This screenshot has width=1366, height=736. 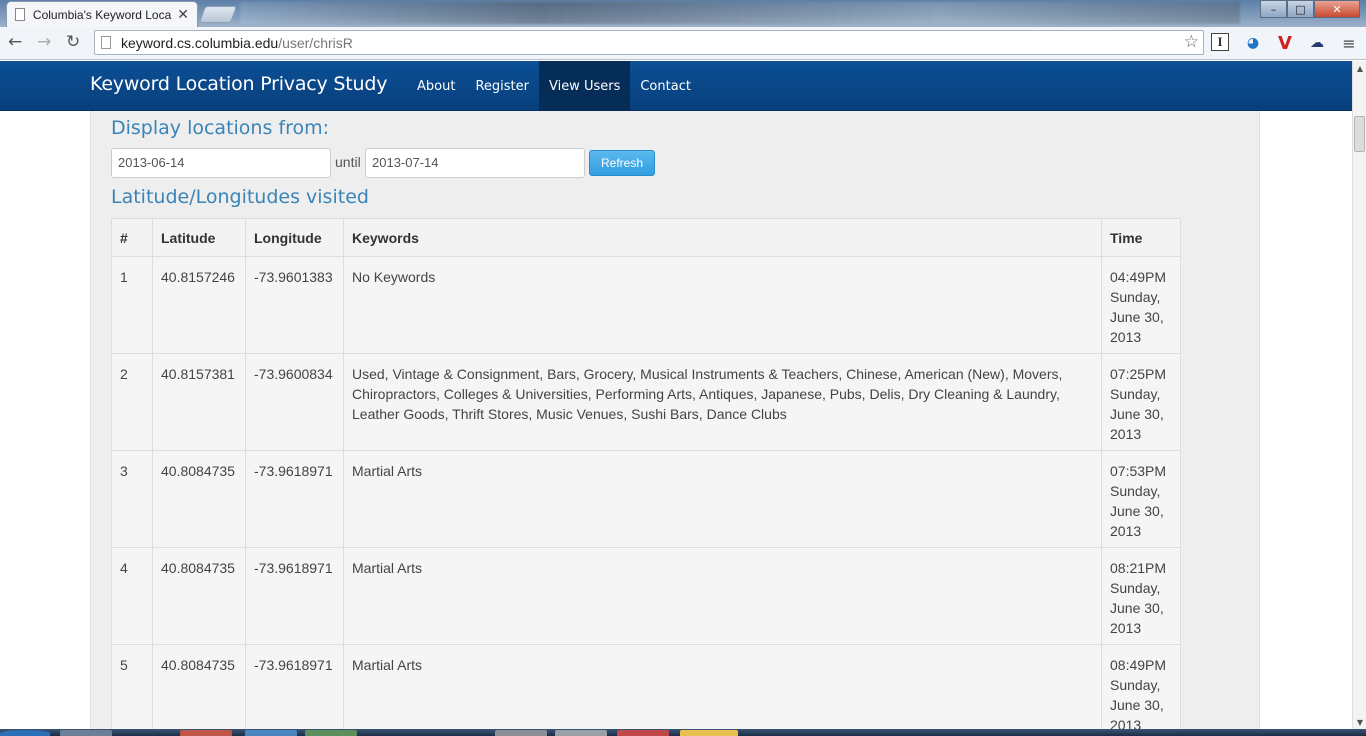 I want to click on browser-titlebar: Columbia's Keyword Loca ✕ – □ ✕, so click(x=683, y=13).